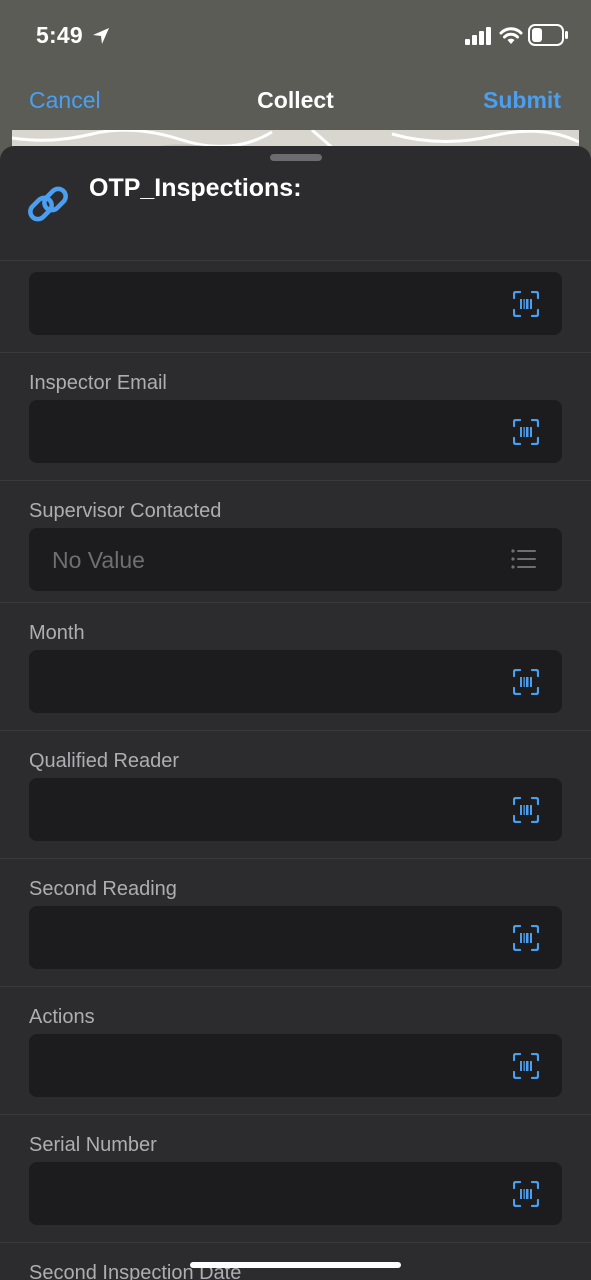 The image size is (591, 1280). Describe the element at coordinates (548, 35) in the screenshot. I see `battery-icon` at that location.